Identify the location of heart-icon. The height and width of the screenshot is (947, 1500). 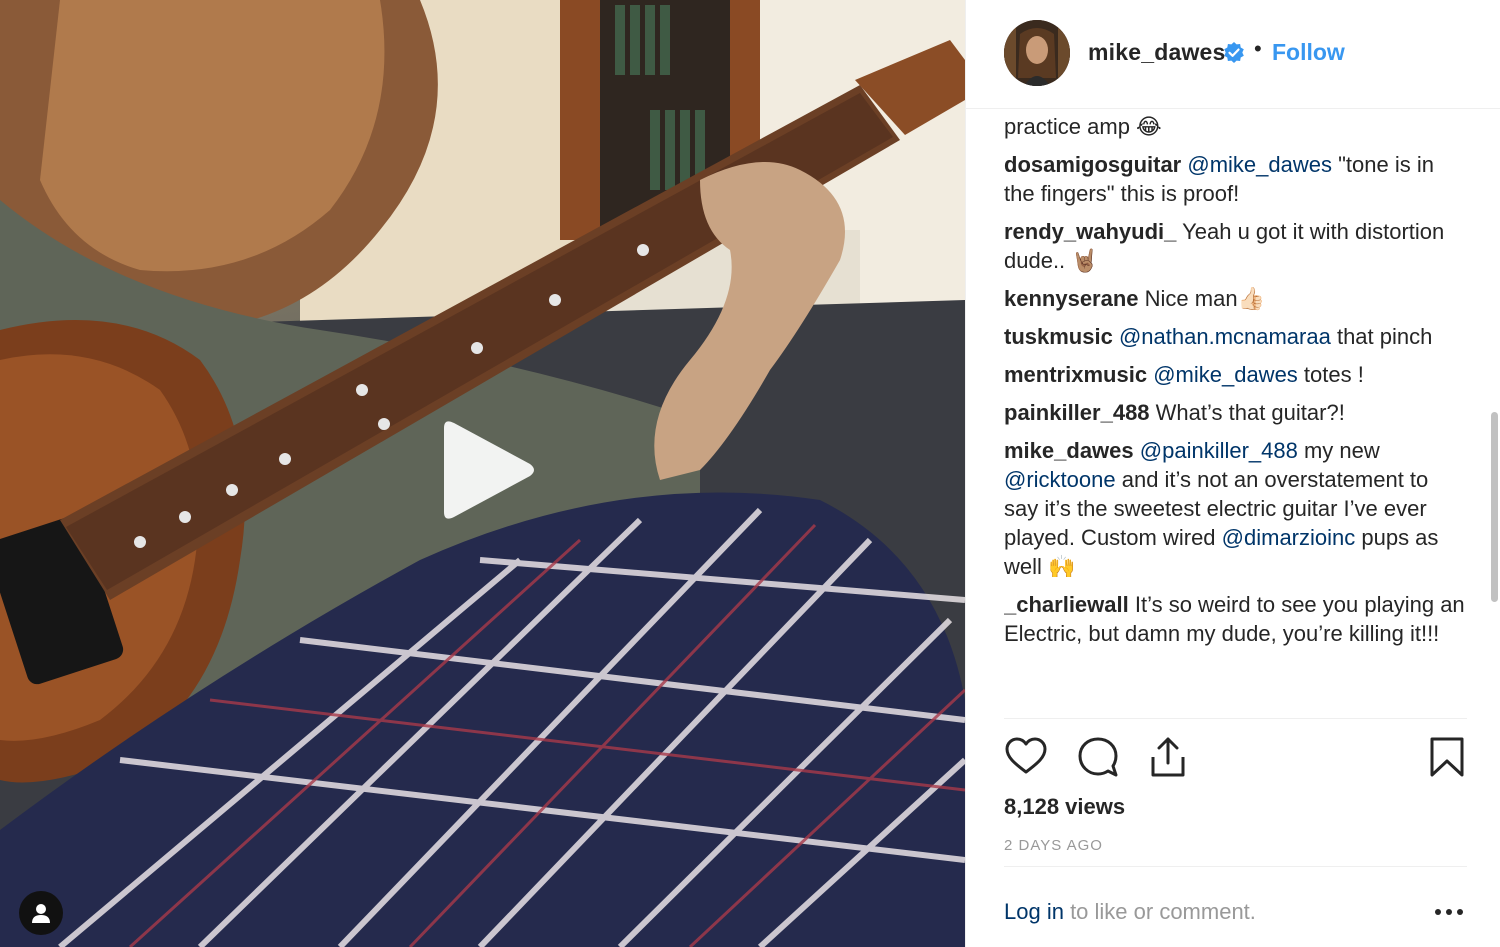
(1026, 755).